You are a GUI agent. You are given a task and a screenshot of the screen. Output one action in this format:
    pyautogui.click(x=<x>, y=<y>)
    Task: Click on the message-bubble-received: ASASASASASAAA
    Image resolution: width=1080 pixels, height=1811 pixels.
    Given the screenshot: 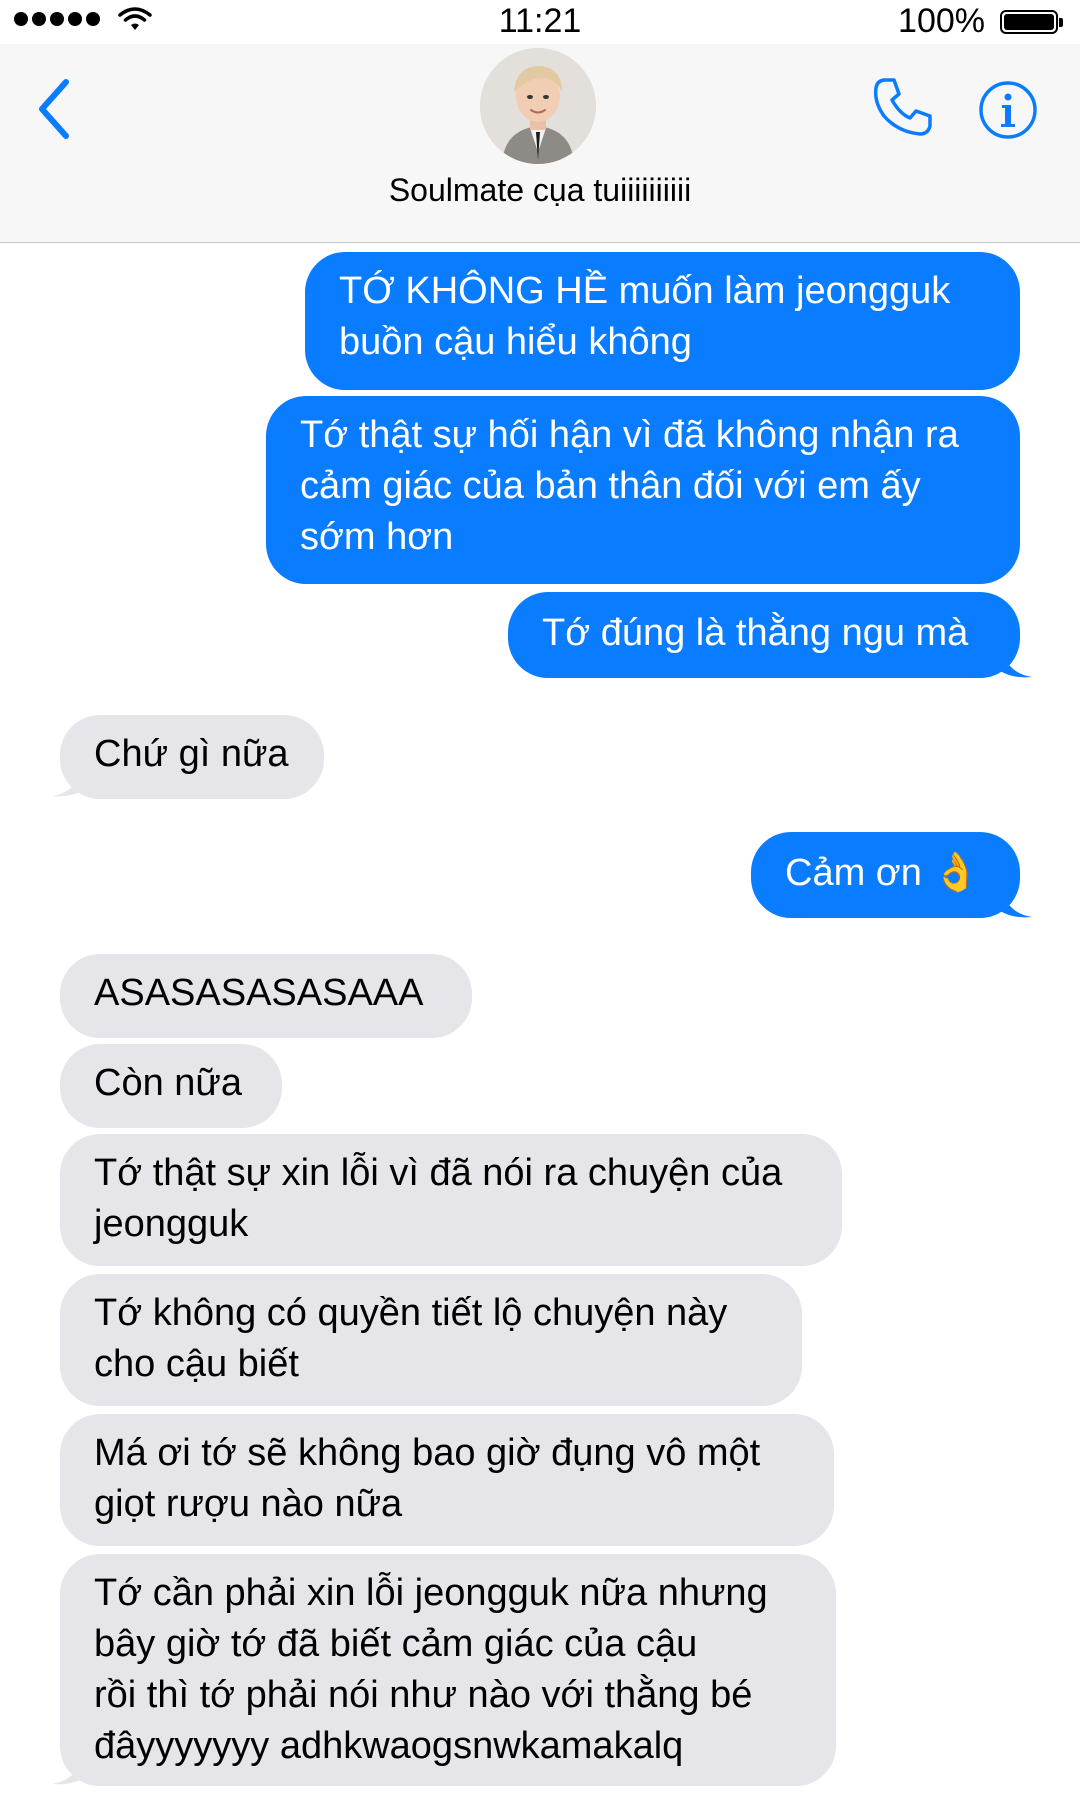 What is the action you would take?
    pyautogui.click(x=266, y=996)
    